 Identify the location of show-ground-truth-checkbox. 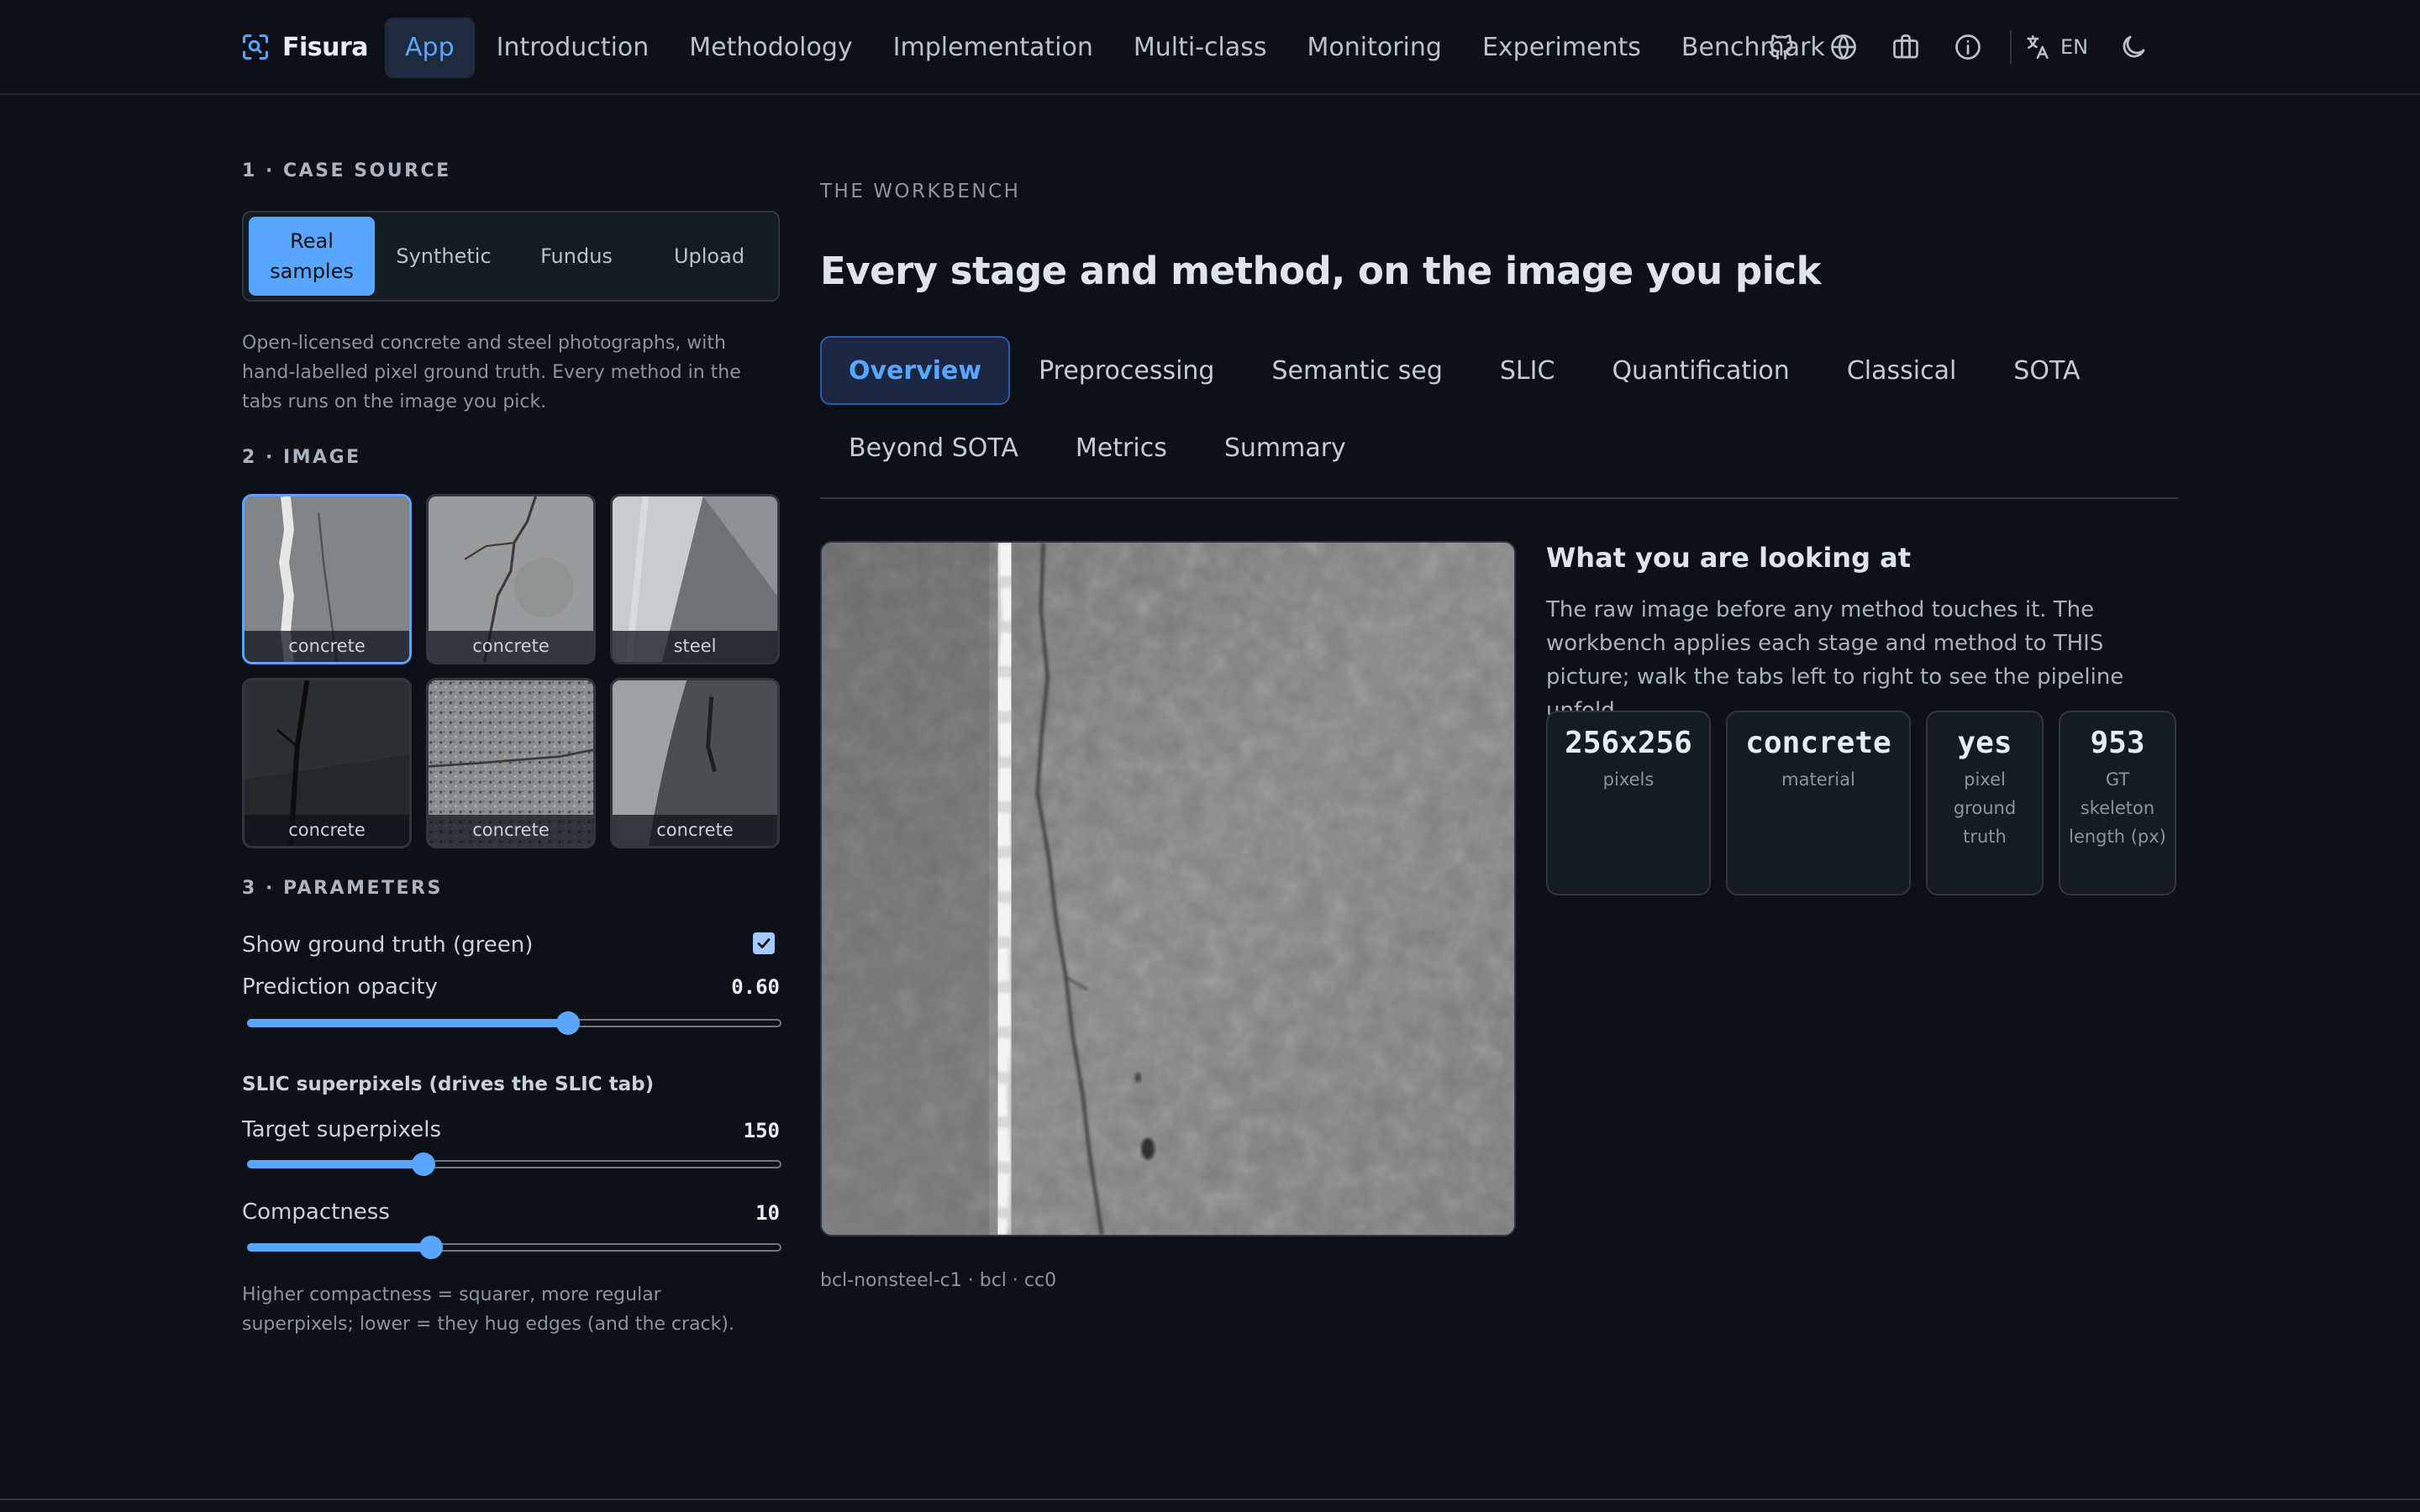
(764, 943).